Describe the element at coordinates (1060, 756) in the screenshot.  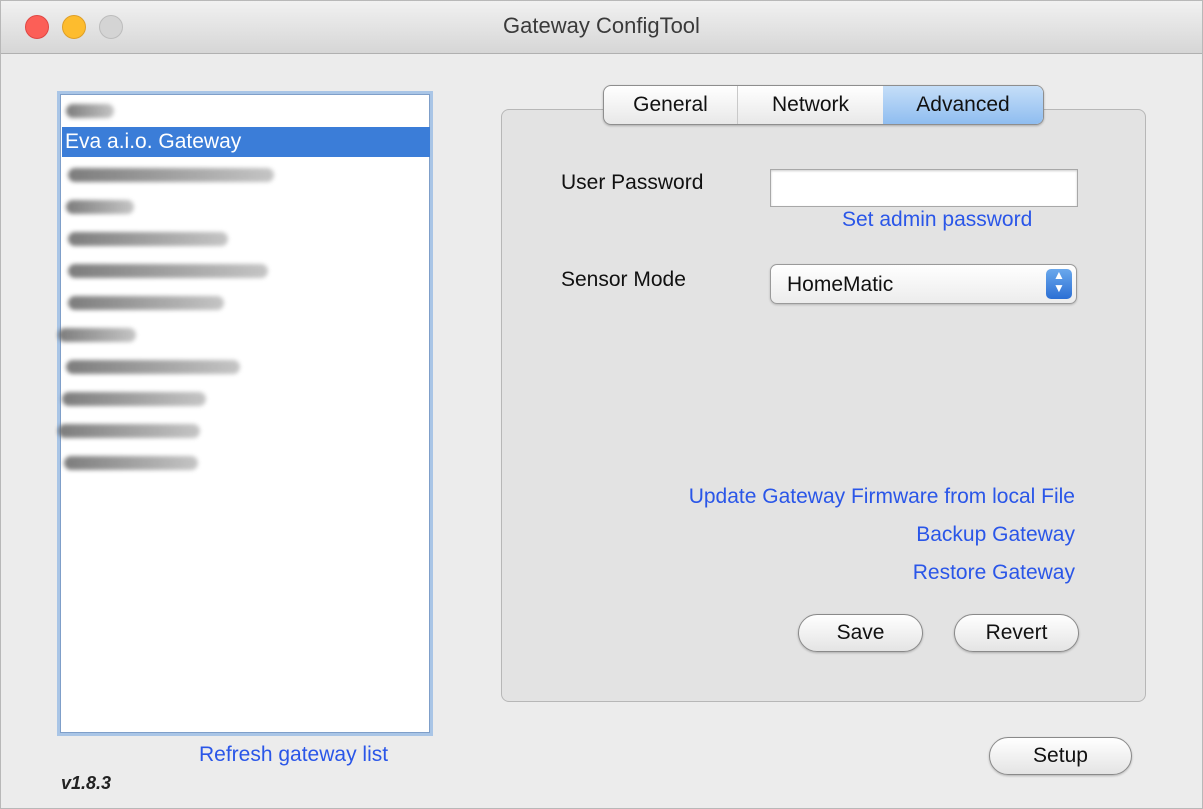
I see `setup-button: Setup` at that location.